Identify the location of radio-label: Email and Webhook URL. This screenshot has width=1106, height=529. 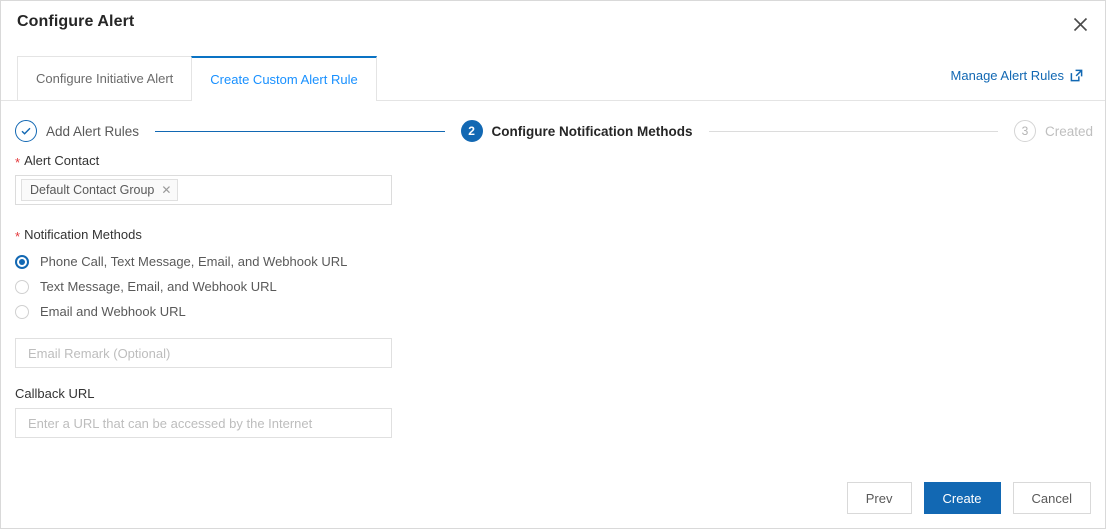
(113, 311).